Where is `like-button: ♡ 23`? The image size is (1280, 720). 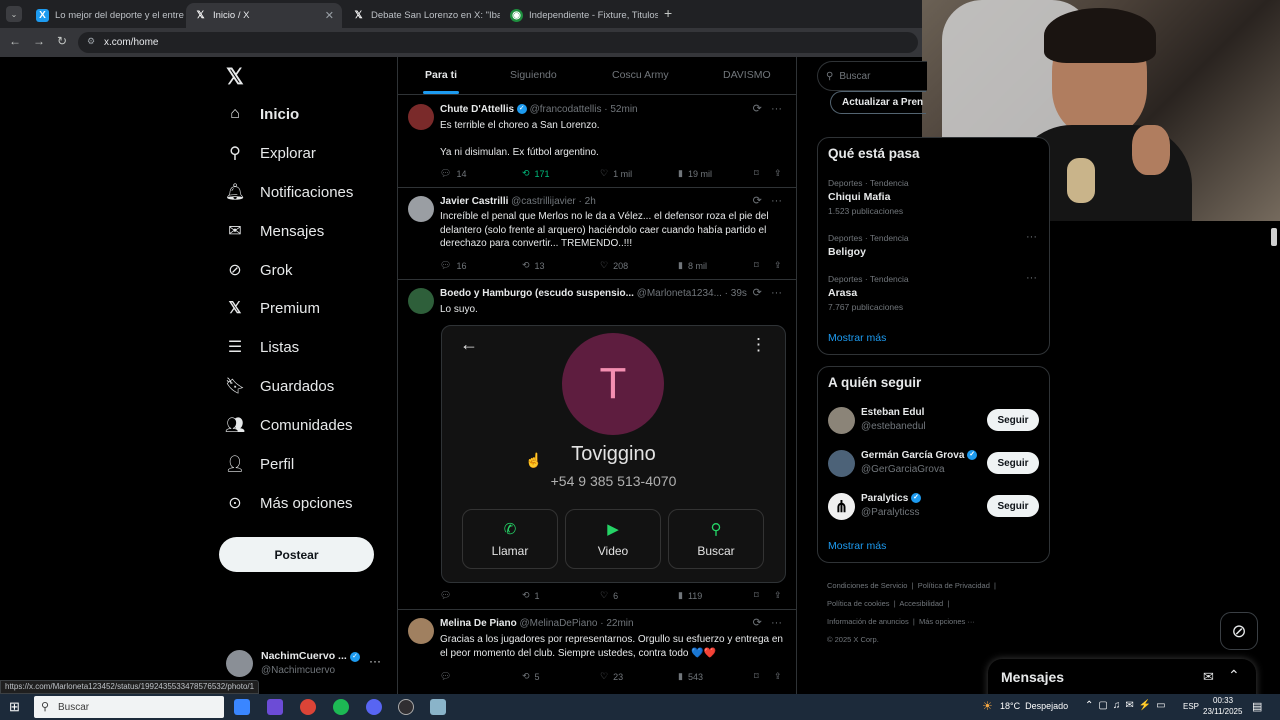
like-button: ♡ 23 is located at coordinates (639, 676).